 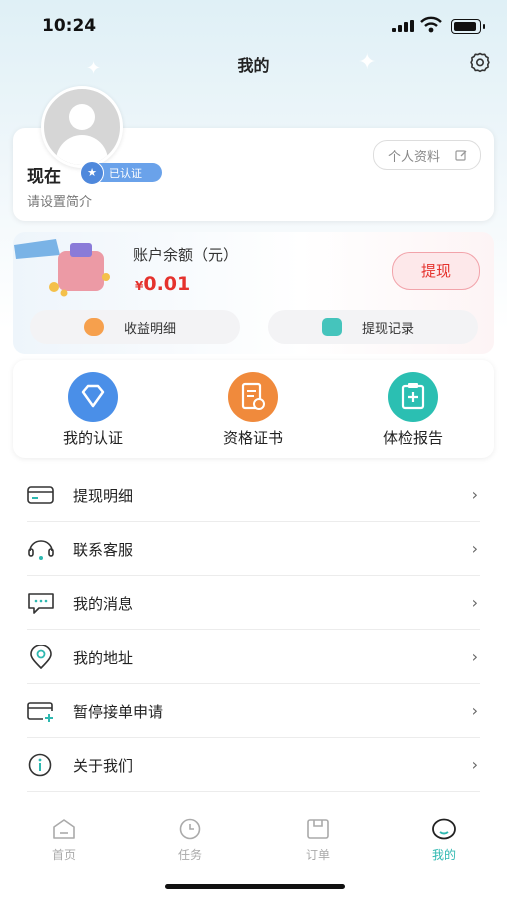 I want to click on tab-profile: 我的, so click(x=444, y=840).